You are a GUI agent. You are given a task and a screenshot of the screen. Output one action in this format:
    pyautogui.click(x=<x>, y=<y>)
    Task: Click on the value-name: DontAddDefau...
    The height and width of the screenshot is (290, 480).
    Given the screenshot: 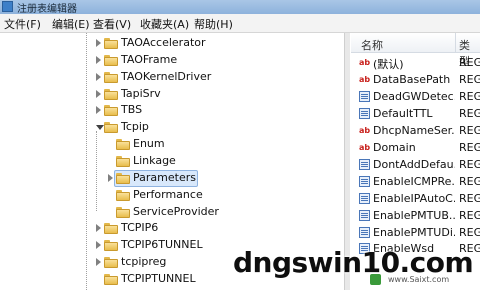 What is the action you would take?
    pyautogui.click(x=414, y=164)
    